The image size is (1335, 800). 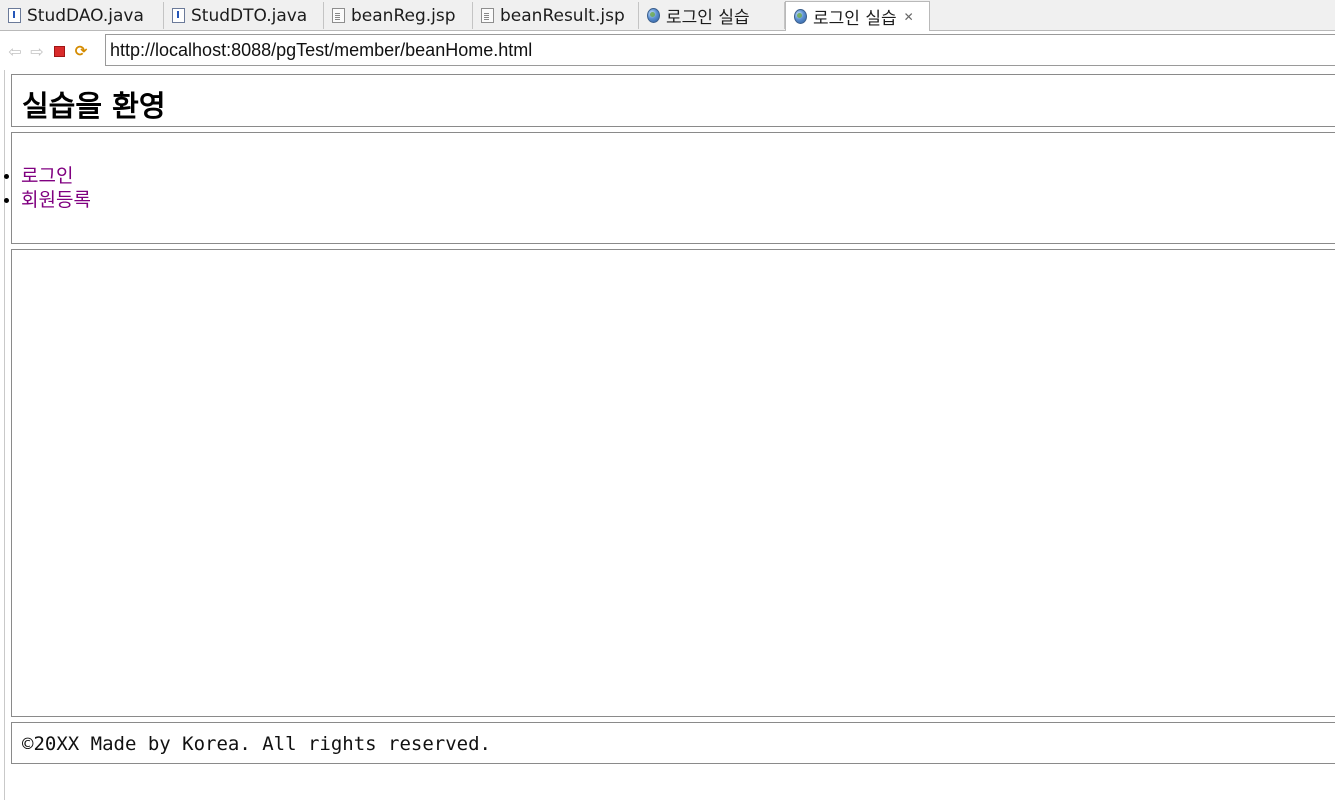 I want to click on stop-icon, so click(x=59, y=51).